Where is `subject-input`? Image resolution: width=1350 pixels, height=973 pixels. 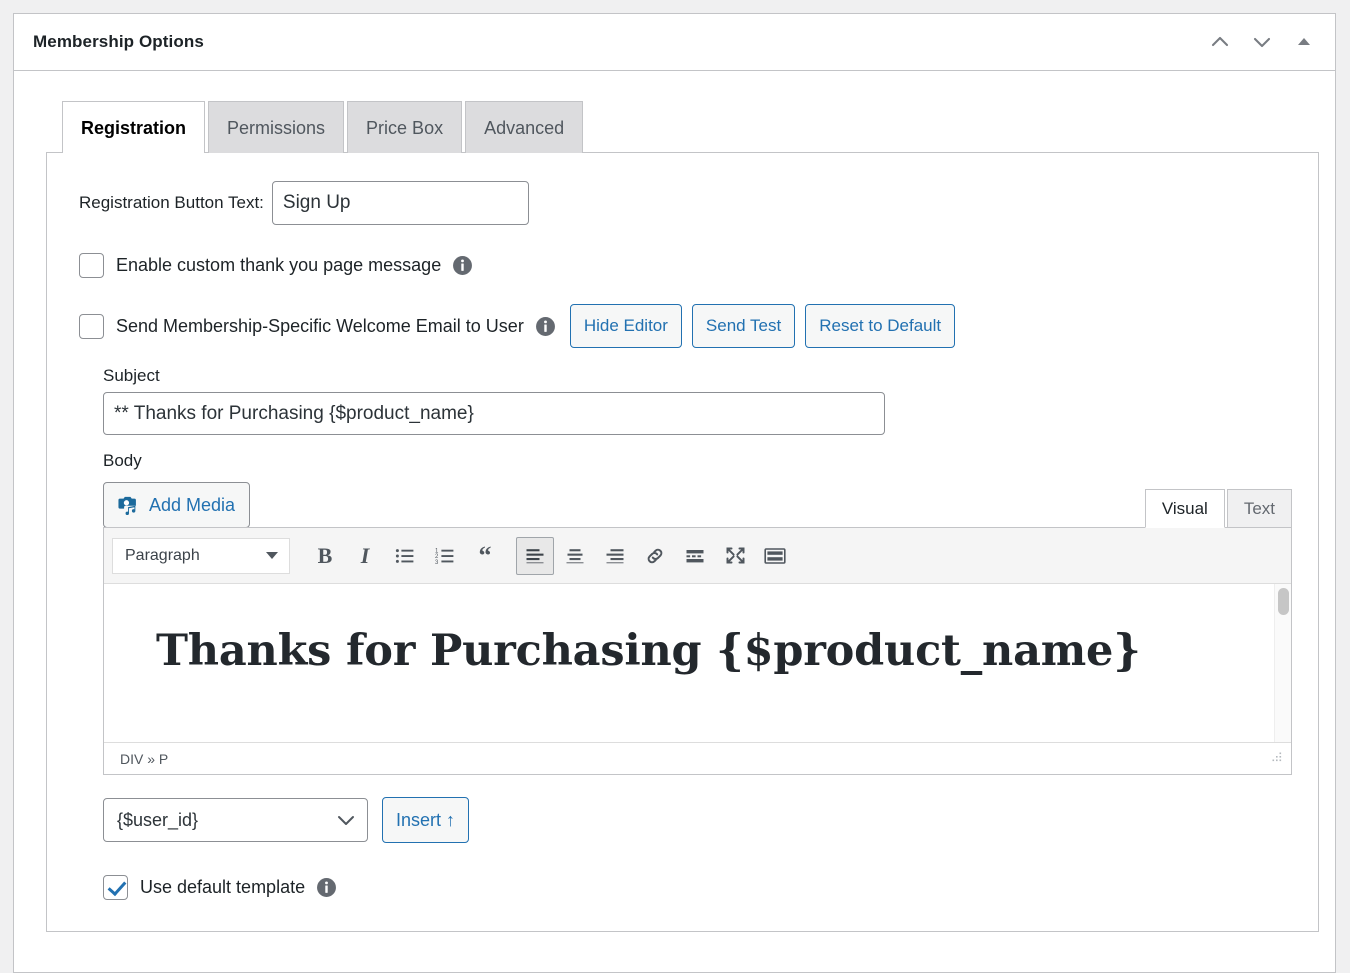
subject-input is located at coordinates (494, 413).